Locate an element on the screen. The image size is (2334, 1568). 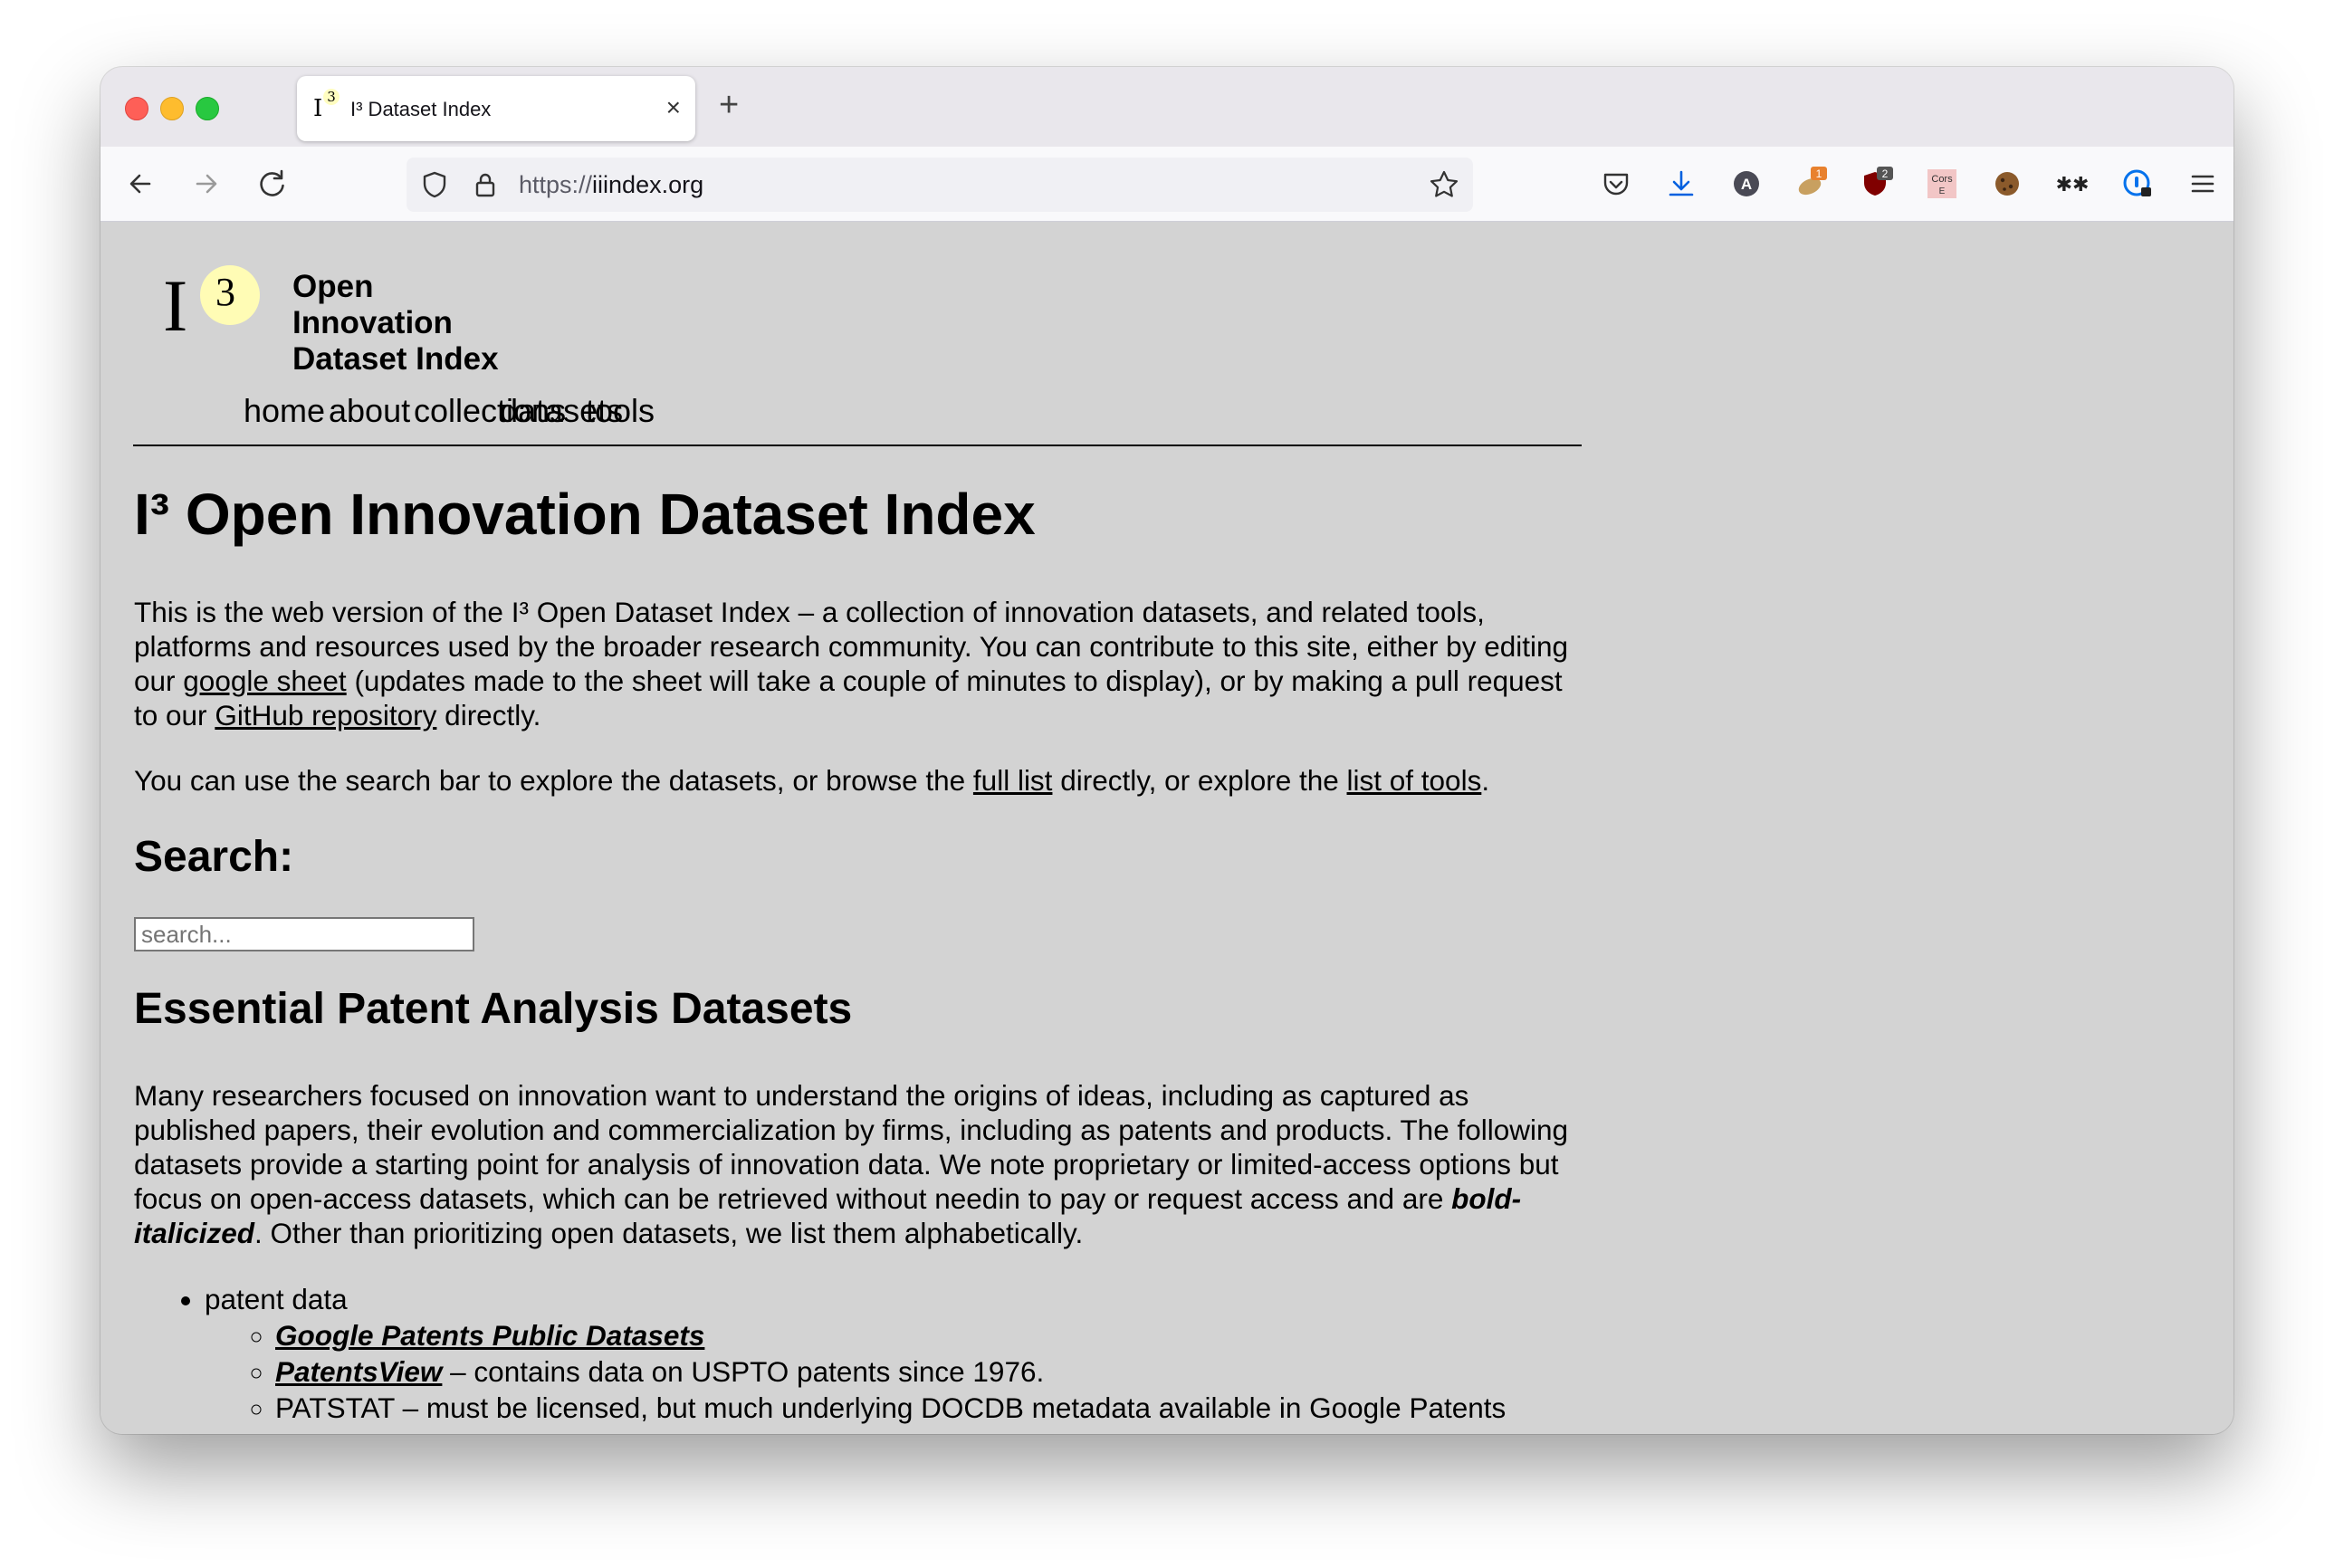
window-close-button is located at coordinates (136, 108).